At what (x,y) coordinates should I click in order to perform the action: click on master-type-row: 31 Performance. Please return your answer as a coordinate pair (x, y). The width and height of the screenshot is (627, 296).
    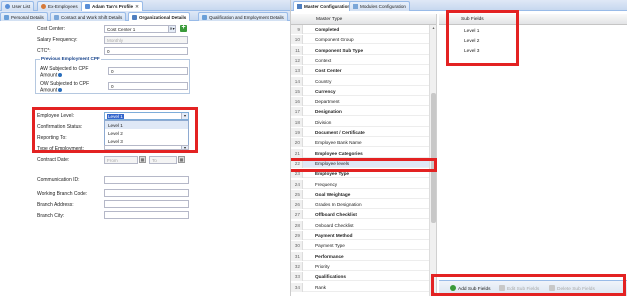
    Looking at the image, I should click on (360, 256).